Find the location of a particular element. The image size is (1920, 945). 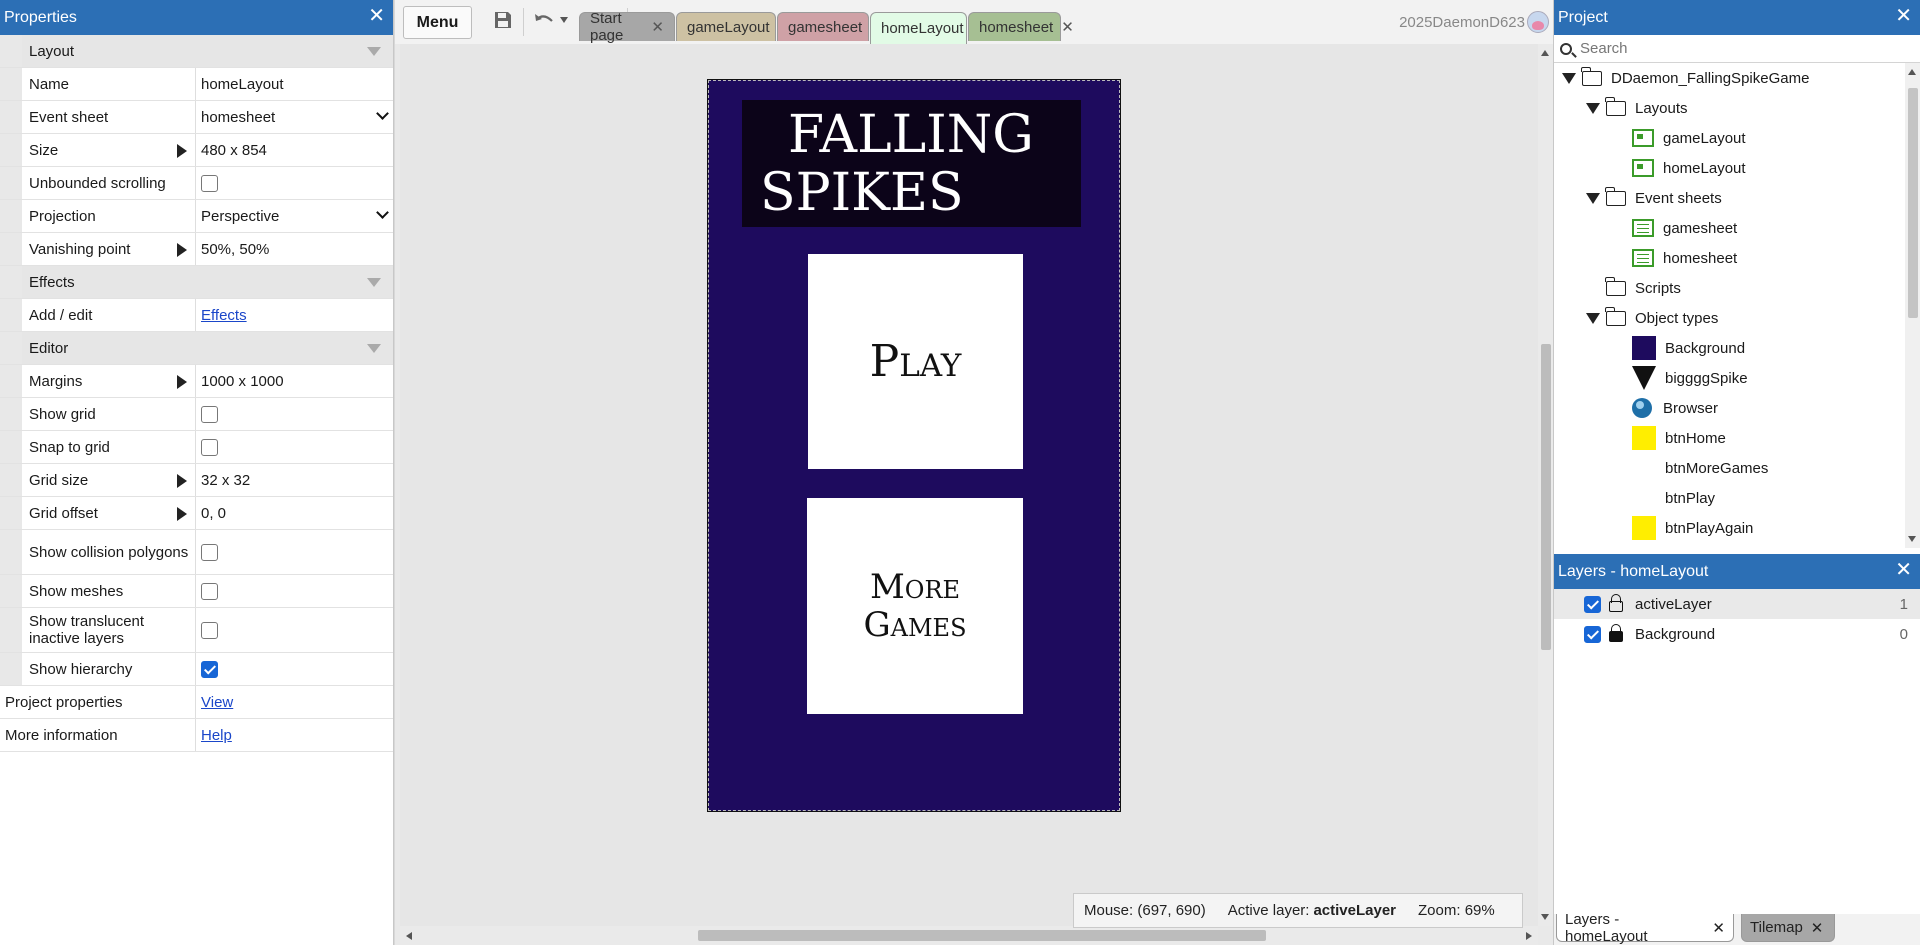

tree-item-btnplay: btnPlay is located at coordinates (1730, 498).